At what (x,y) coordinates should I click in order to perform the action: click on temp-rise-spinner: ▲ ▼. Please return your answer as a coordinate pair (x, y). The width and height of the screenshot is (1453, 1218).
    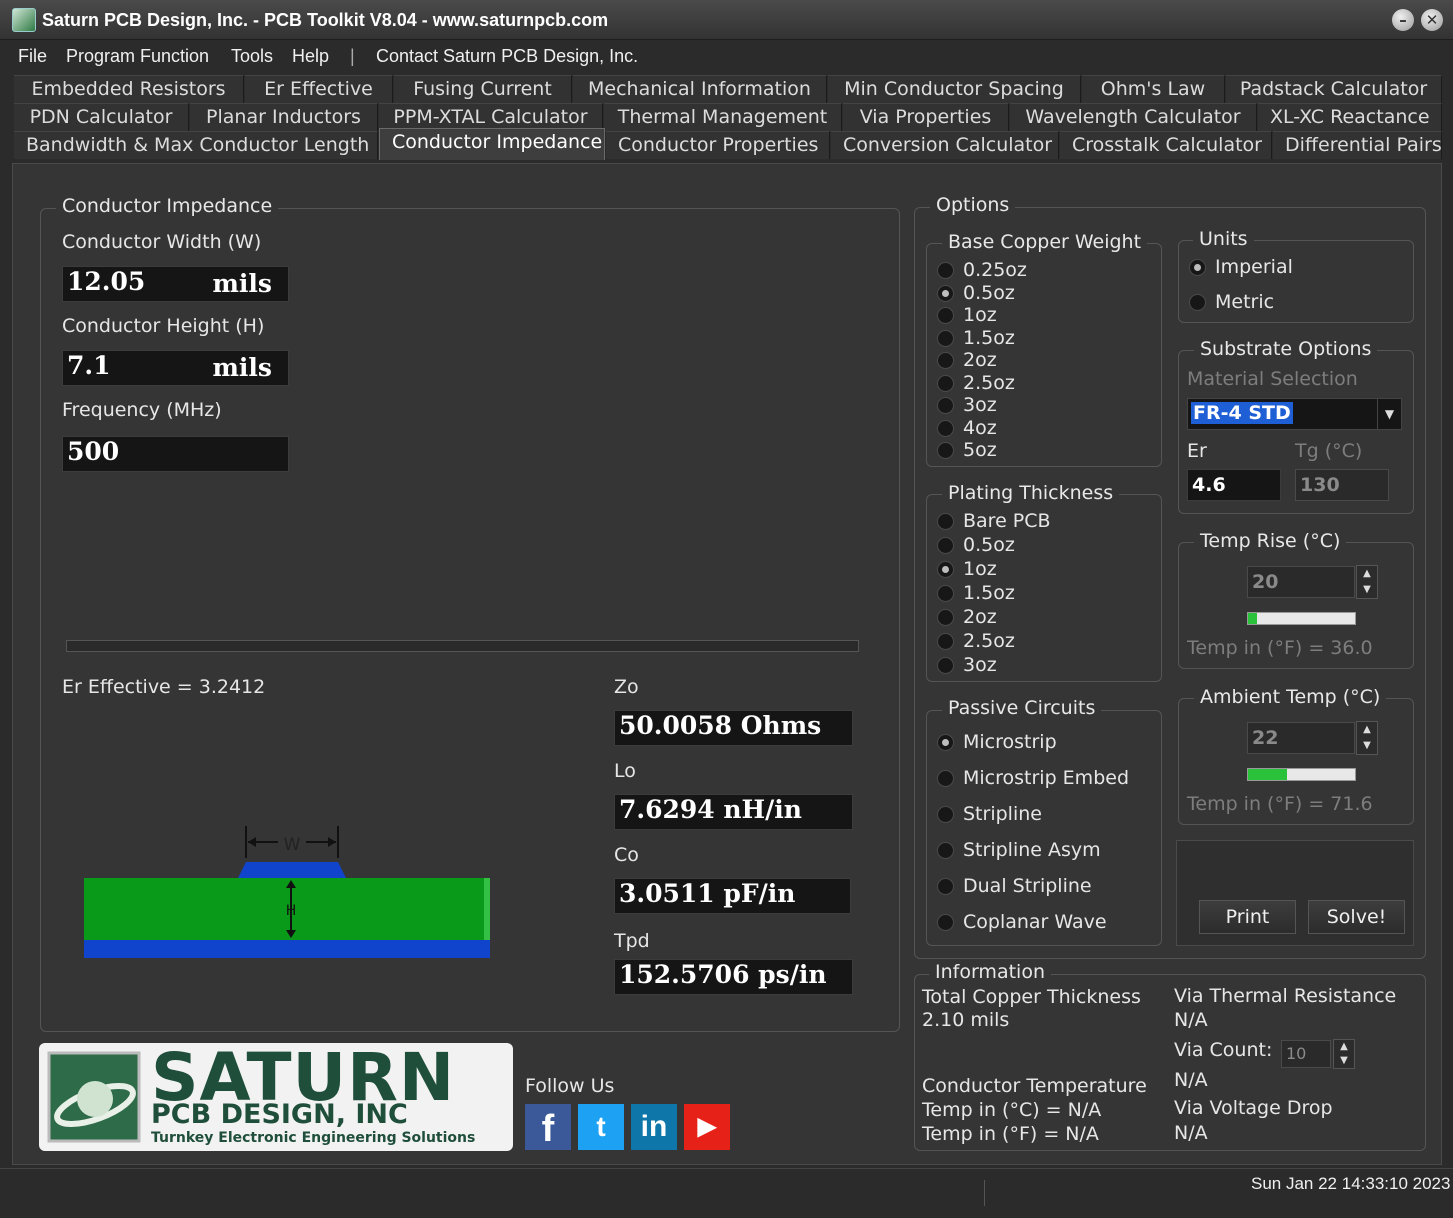
    Looking at the image, I should click on (1367, 582).